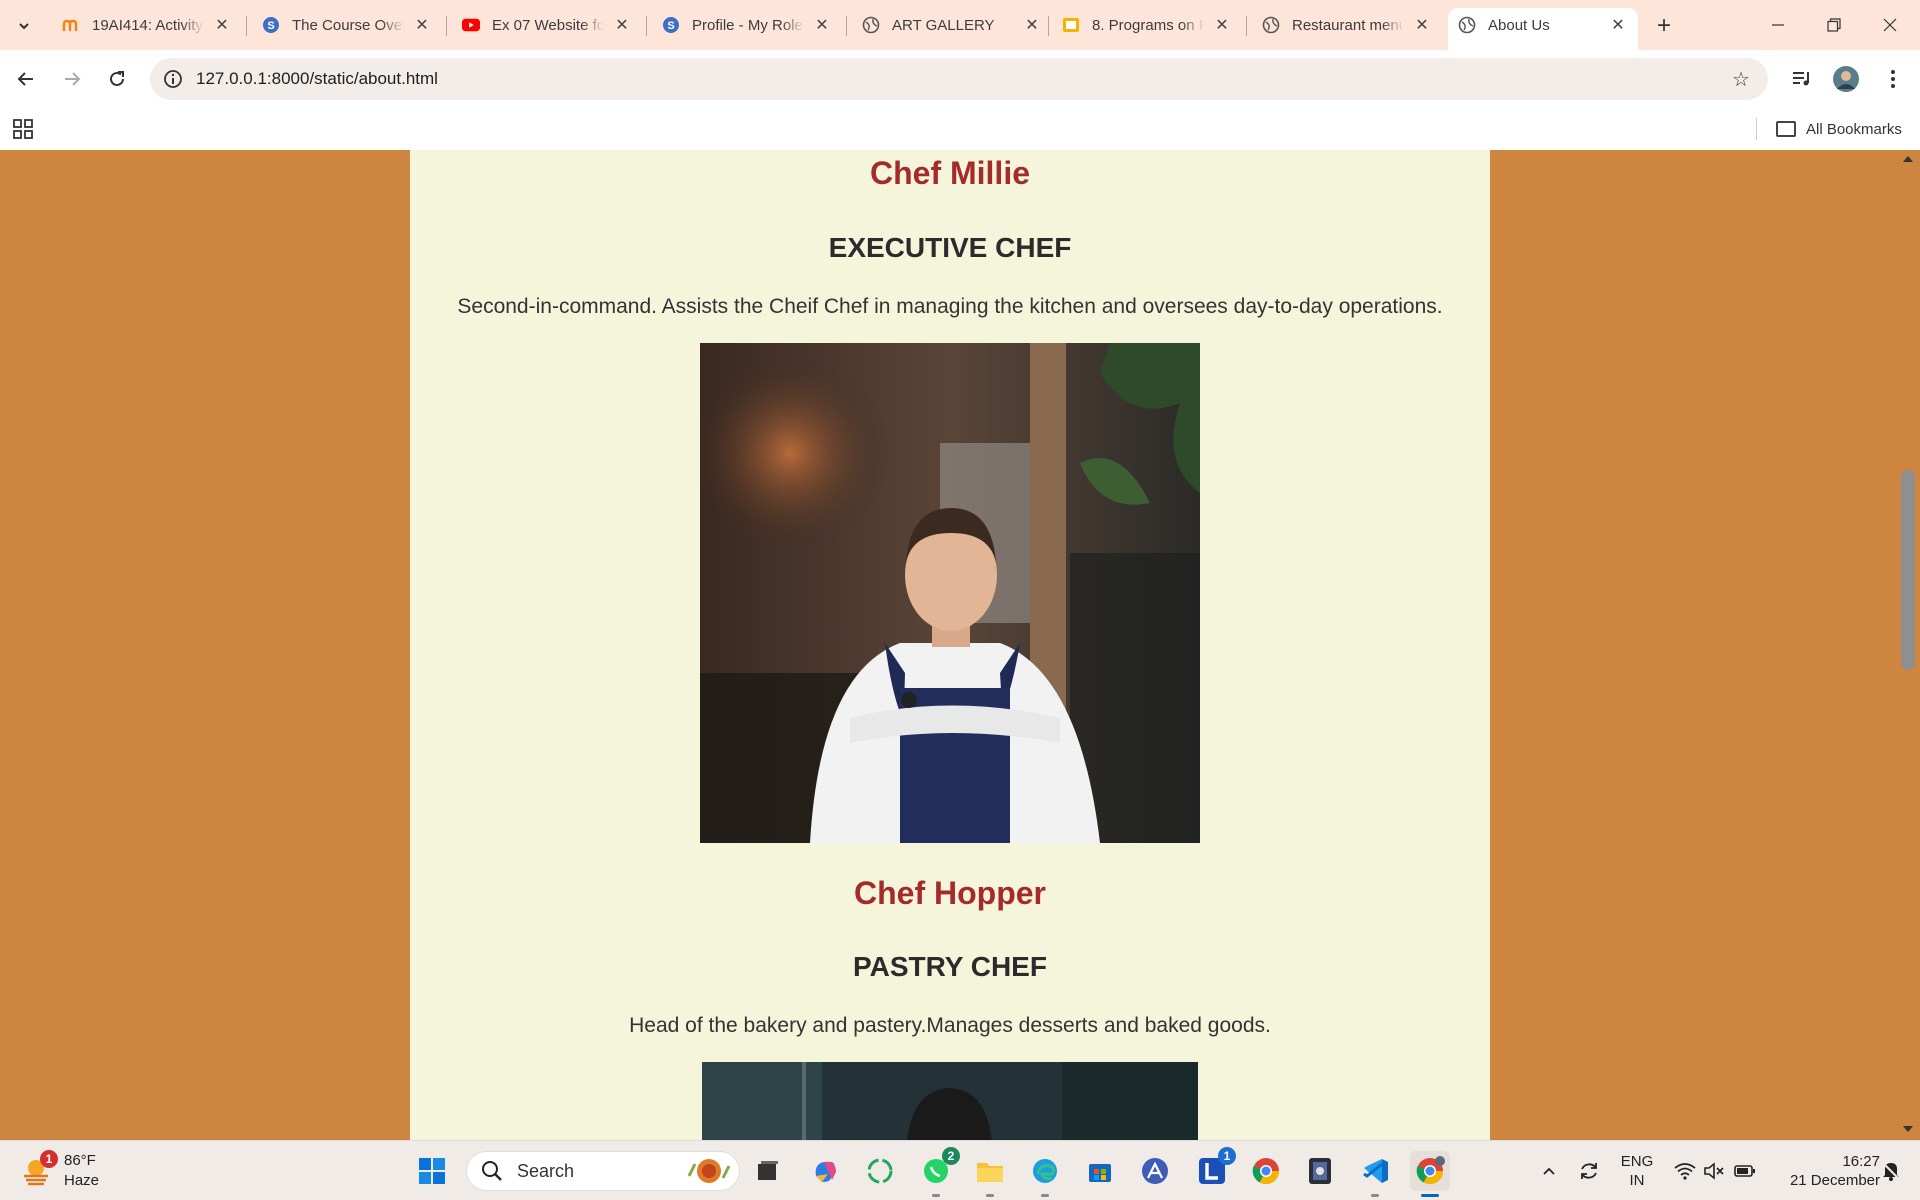 This screenshot has height=1200, width=1920. Describe the element at coordinates (603, 1171) in the screenshot. I see `taskbar-search: Search` at that location.